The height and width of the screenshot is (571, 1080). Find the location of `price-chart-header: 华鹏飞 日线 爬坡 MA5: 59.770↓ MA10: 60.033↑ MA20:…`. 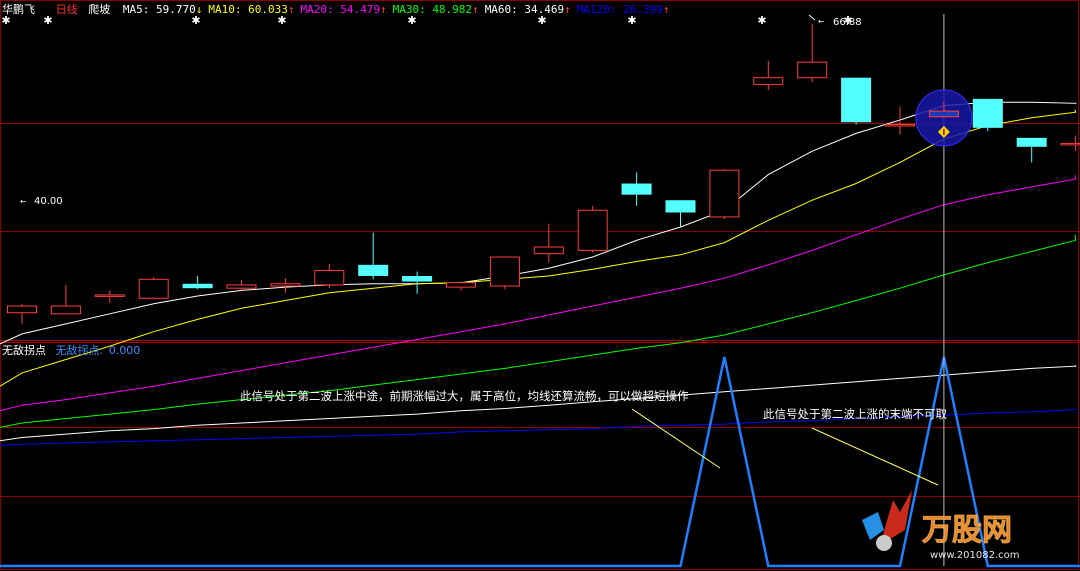

price-chart-header: 华鹏飞 日线 爬坡 MA5: 59.770↓ MA10: 60.033↑ MA20:… is located at coordinates (339, 10).